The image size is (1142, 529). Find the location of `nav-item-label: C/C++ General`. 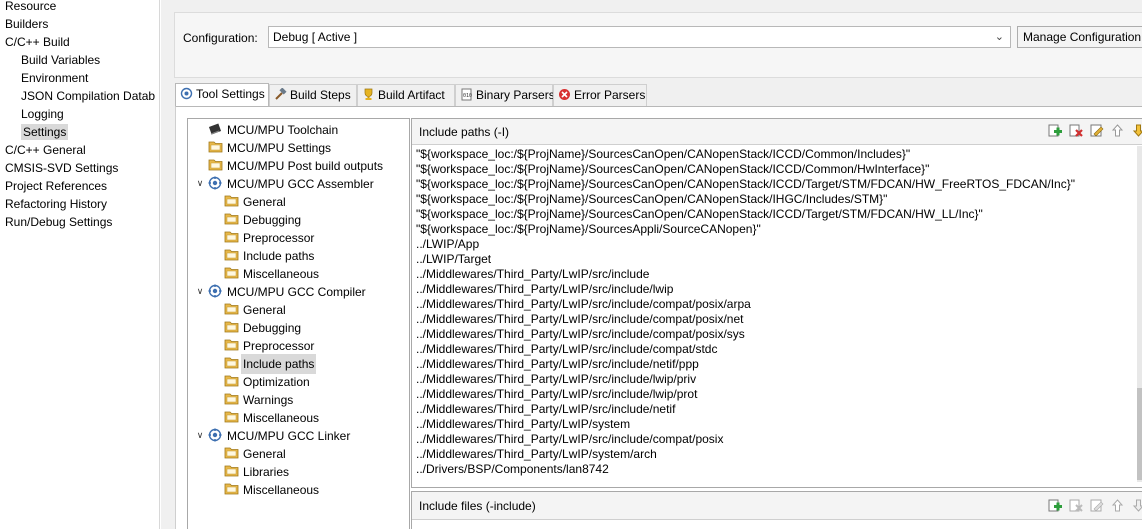

nav-item-label: C/C++ General is located at coordinates (45, 150).